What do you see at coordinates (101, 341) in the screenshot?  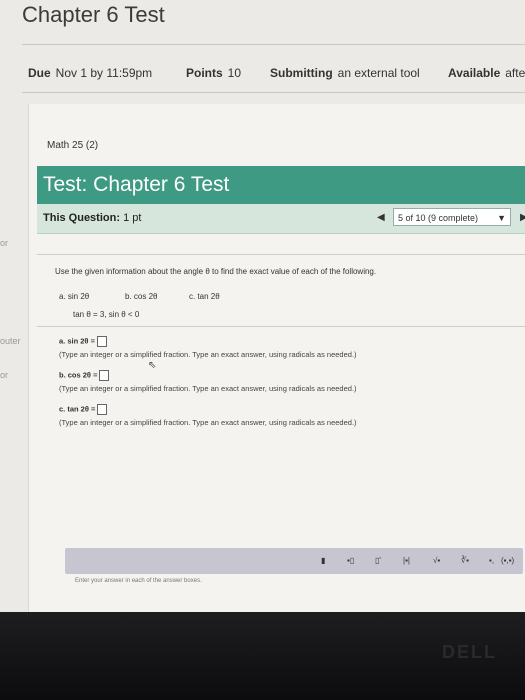 I see `answer-a-input` at bounding box center [101, 341].